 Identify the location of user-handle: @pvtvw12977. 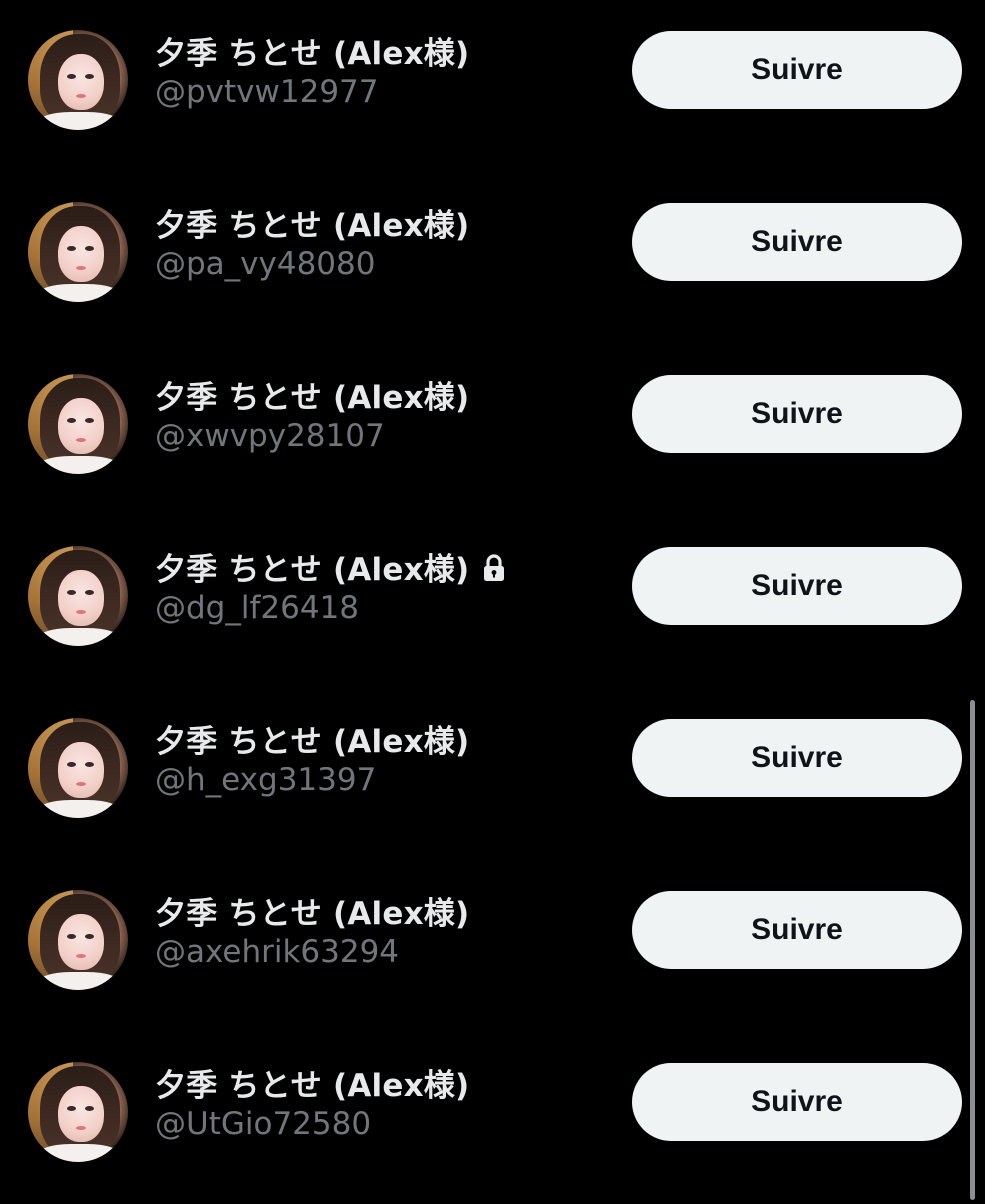
(267, 92).